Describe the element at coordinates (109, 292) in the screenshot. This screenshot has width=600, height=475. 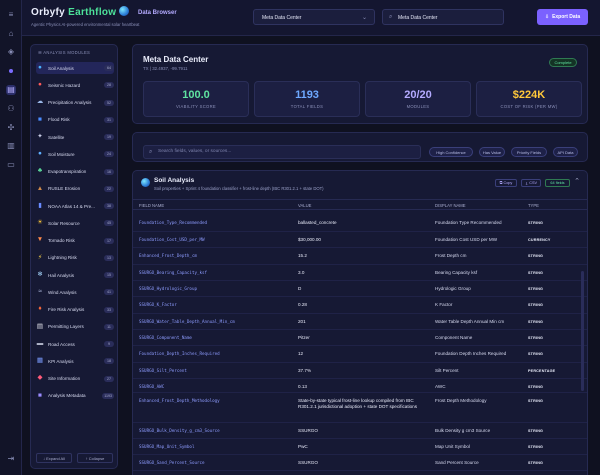
I see `sidebar-item-count: 41` at that location.